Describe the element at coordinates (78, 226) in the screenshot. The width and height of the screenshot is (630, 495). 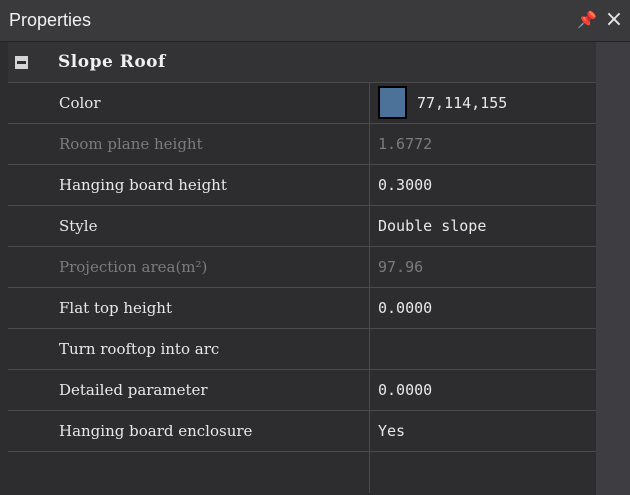
I see `property-name: Style` at that location.